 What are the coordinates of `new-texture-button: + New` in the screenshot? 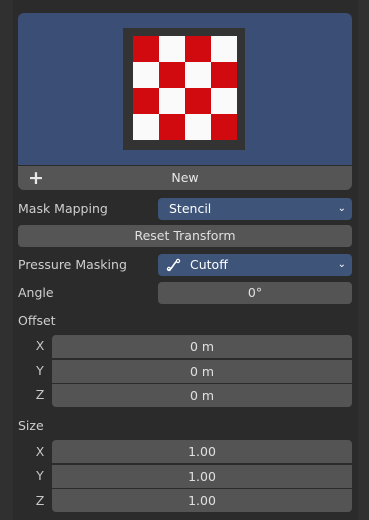 It's located at (185, 178).